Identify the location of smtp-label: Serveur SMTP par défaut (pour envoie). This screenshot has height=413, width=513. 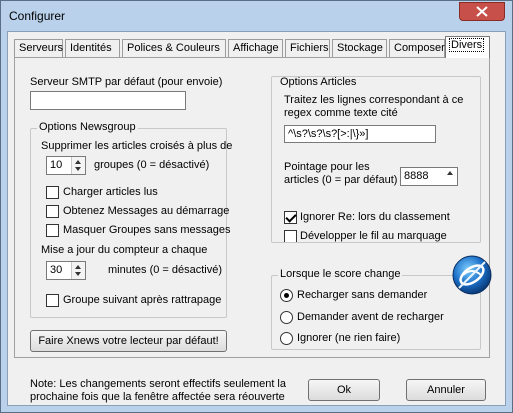
(126, 82).